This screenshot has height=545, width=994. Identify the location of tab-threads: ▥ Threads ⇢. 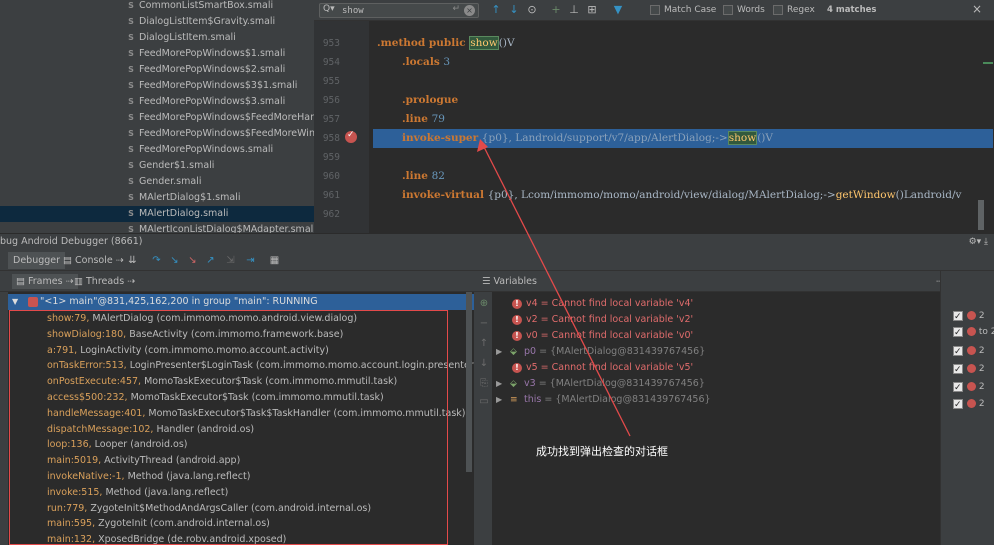
(104, 281).